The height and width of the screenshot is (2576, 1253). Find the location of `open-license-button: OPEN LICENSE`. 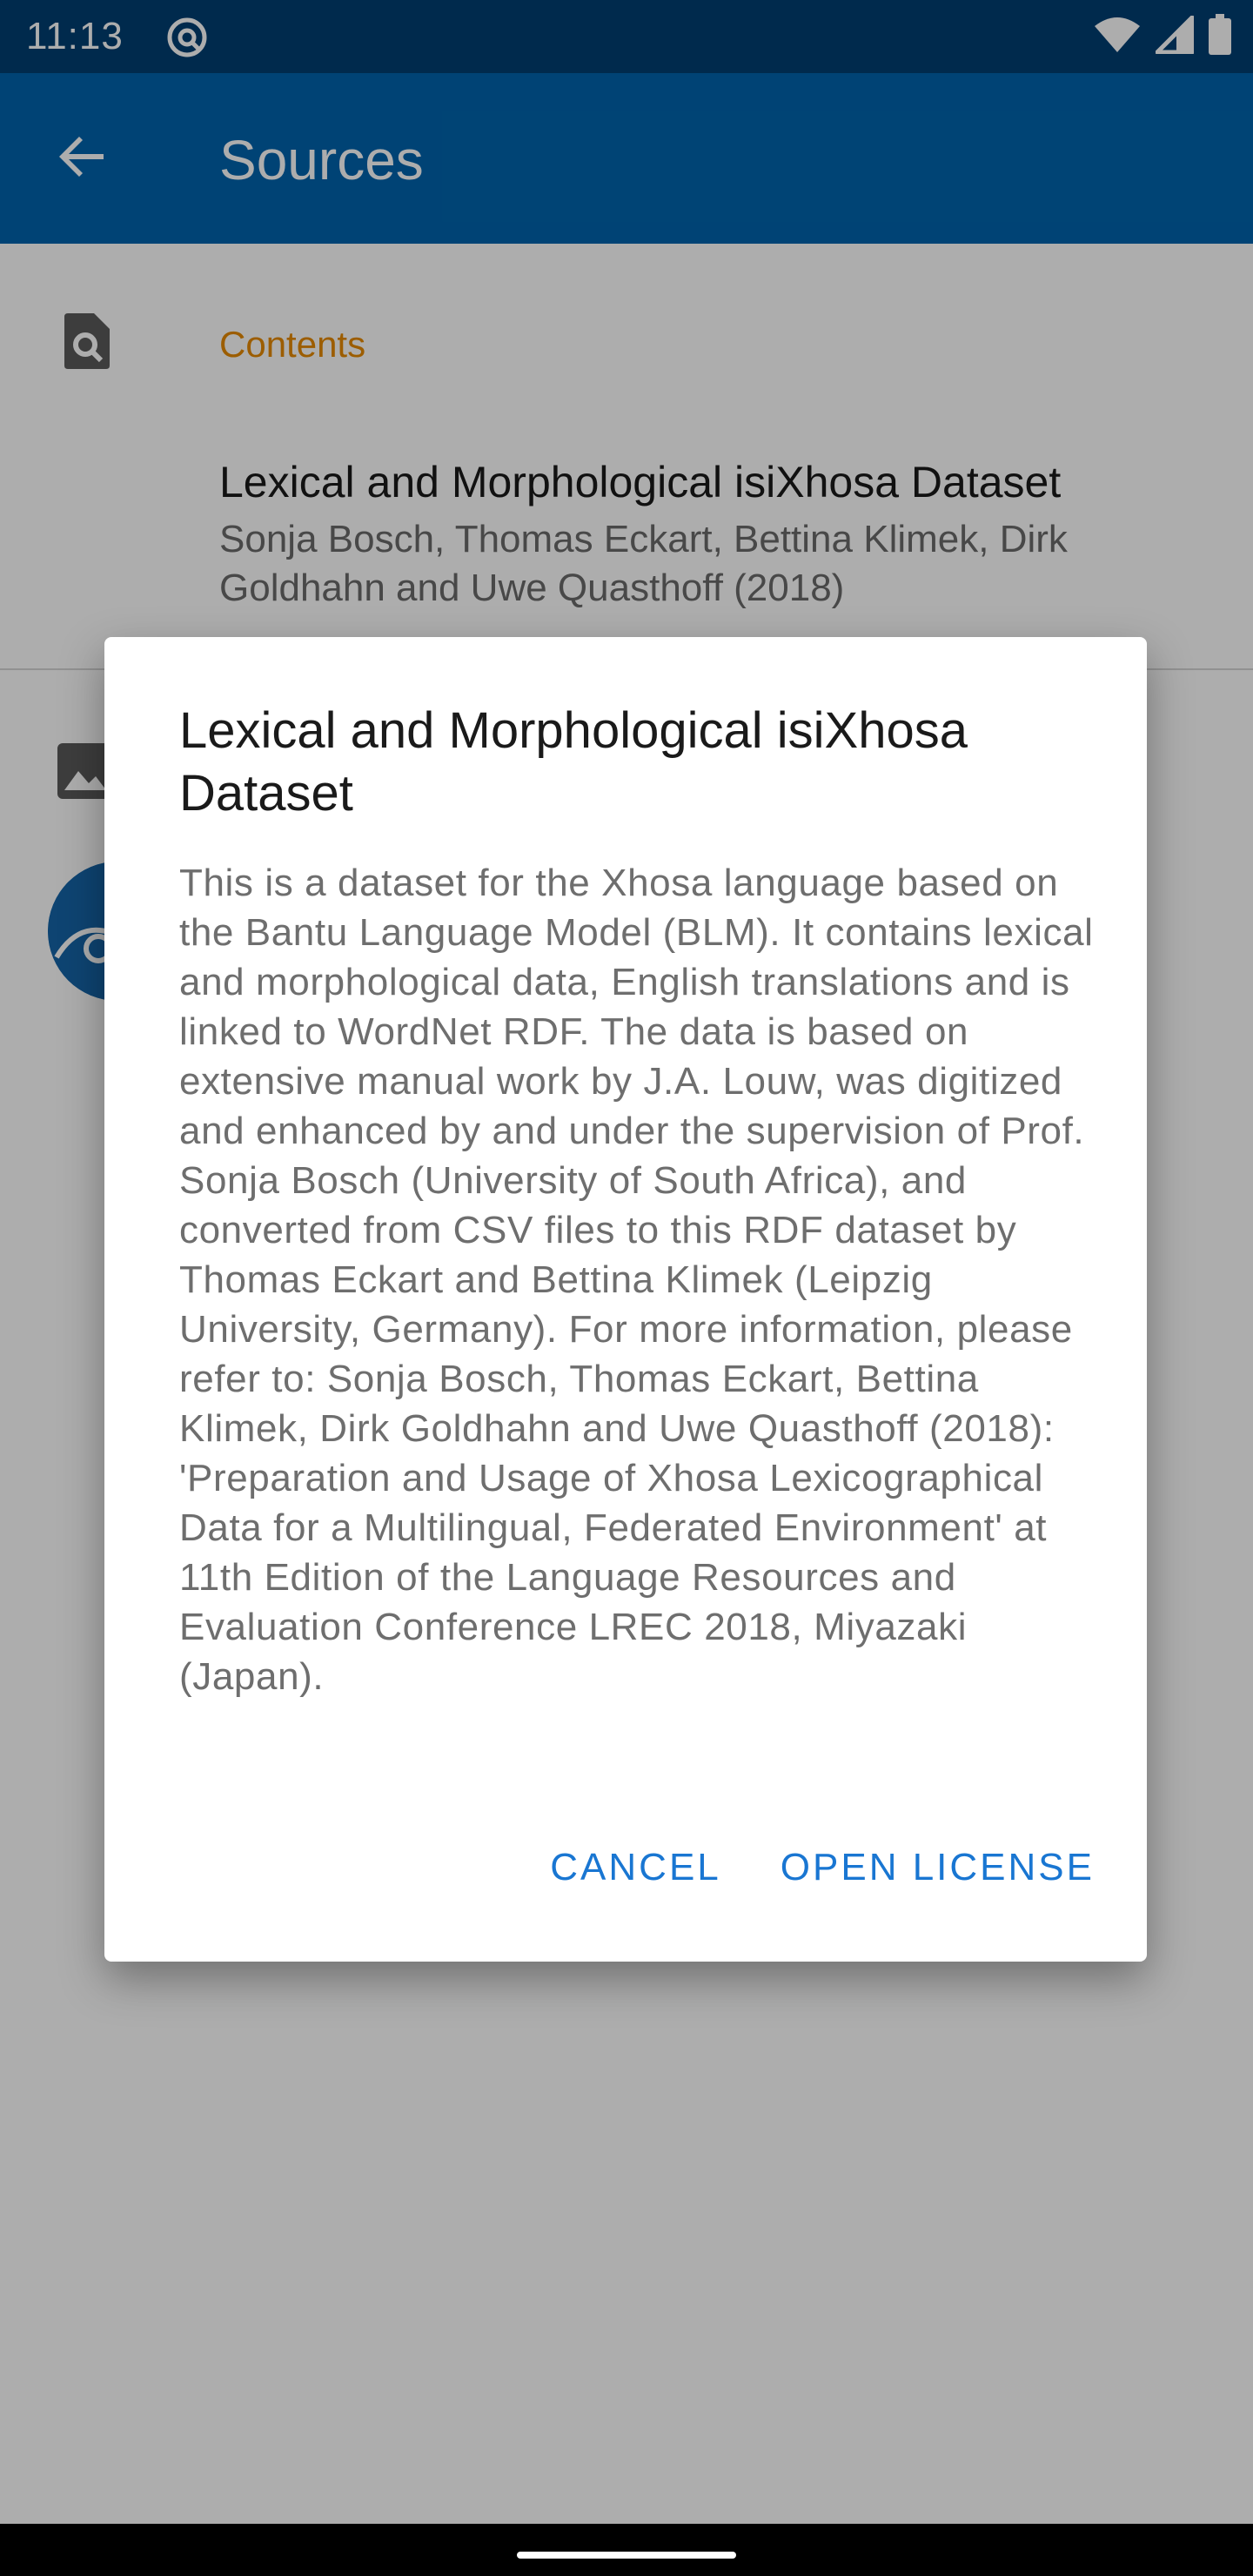

open-license-button: OPEN LICENSE is located at coordinates (938, 1868).